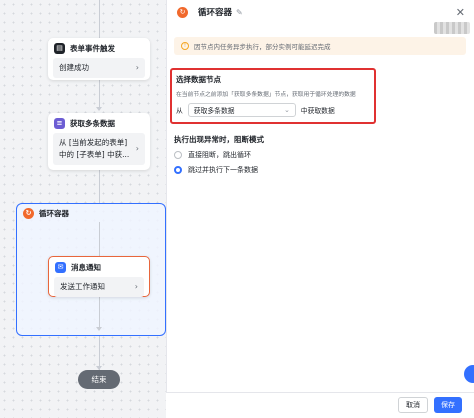 The height and width of the screenshot is (418, 474). Describe the element at coordinates (198, 79) in the screenshot. I see `section-title: 选择数据节点` at that location.